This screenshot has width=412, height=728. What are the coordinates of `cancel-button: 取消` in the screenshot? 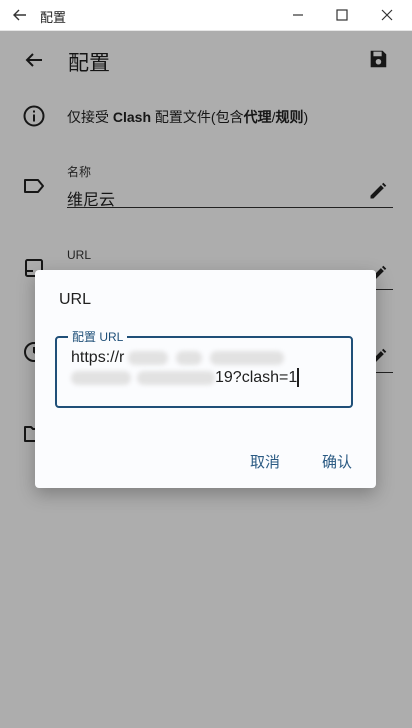 It's located at (265, 461).